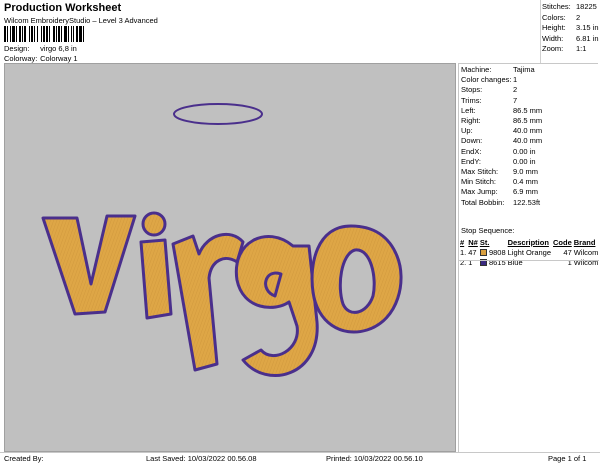 This screenshot has width=600, height=464. Describe the element at coordinates (156, 279) in the screenshot. I see `letter-i-stem` at that location.